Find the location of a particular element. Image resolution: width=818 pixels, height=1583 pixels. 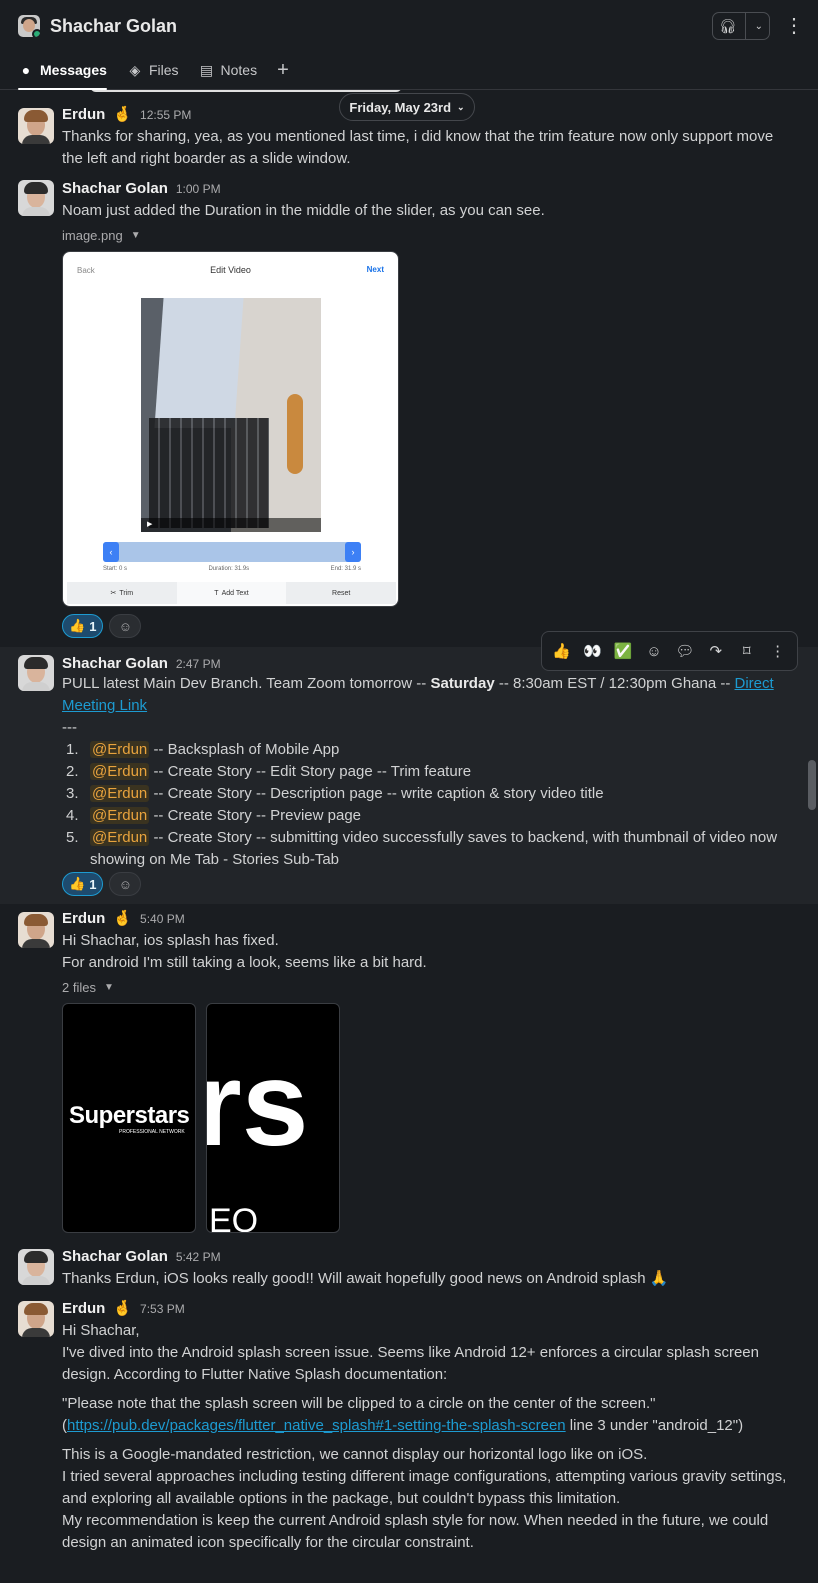

image-text-add-text: Add Text is located at coordinates (235, 593).